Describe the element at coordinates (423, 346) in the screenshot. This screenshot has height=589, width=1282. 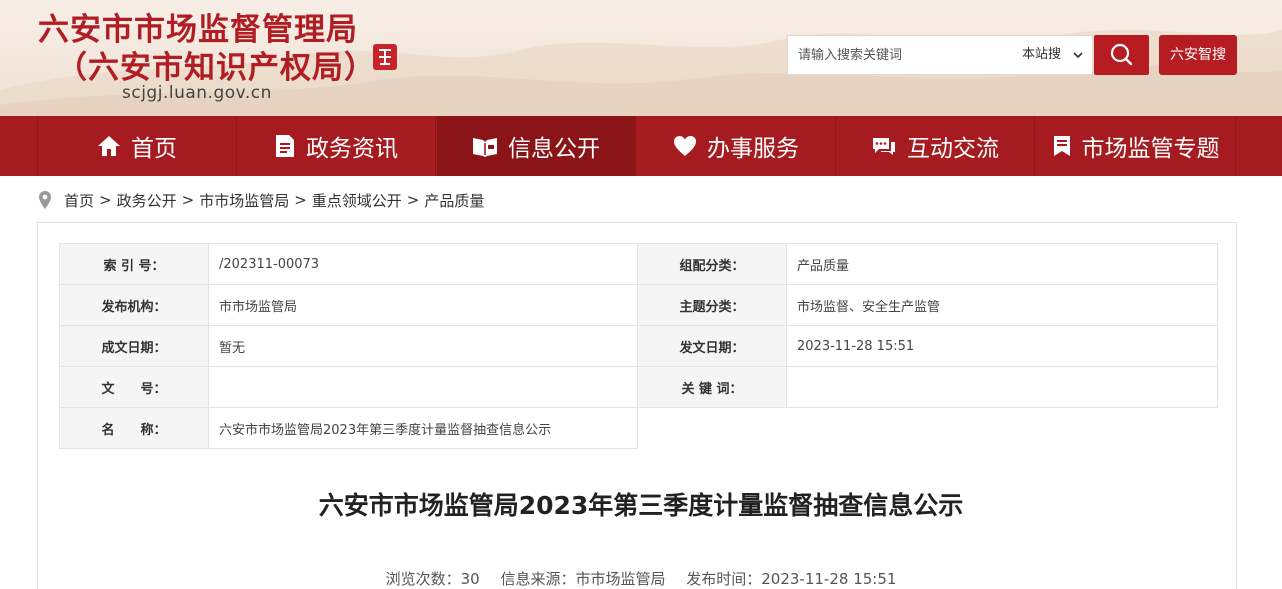
I see `meta-created-date: 暂无` at that location.